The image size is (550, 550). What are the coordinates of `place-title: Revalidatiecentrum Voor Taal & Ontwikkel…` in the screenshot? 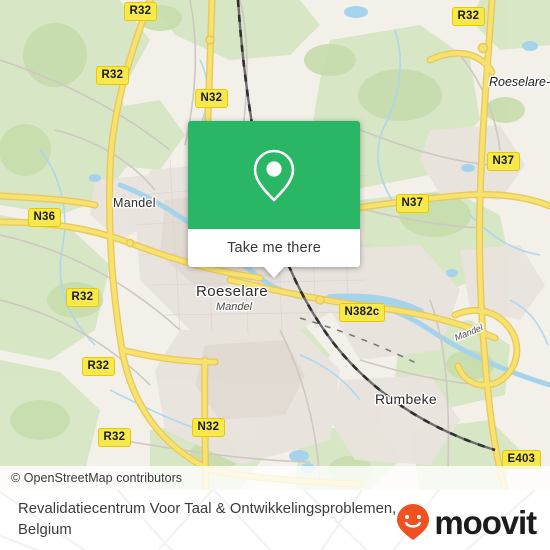 It's located at (207, 519).